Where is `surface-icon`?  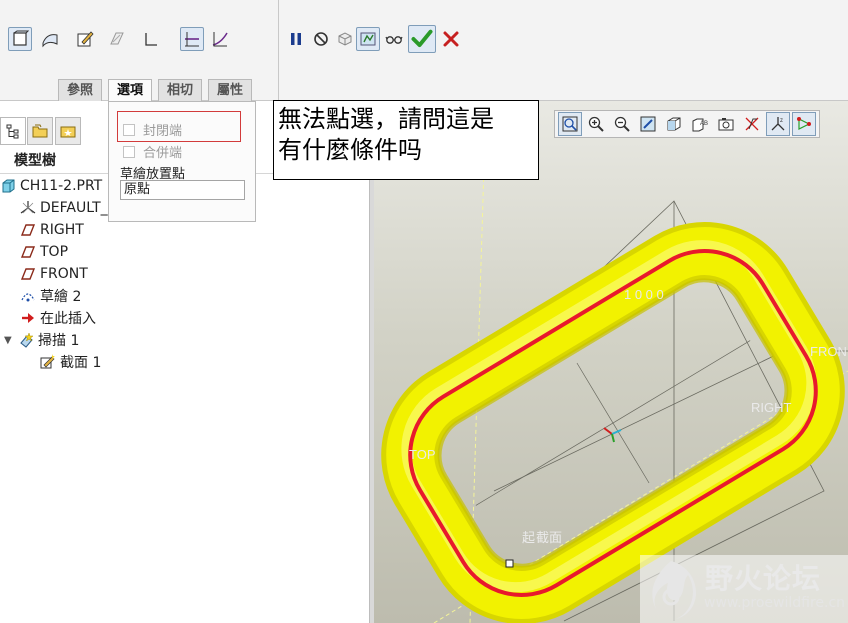
surface-icon is located at coordinates (50, 41).